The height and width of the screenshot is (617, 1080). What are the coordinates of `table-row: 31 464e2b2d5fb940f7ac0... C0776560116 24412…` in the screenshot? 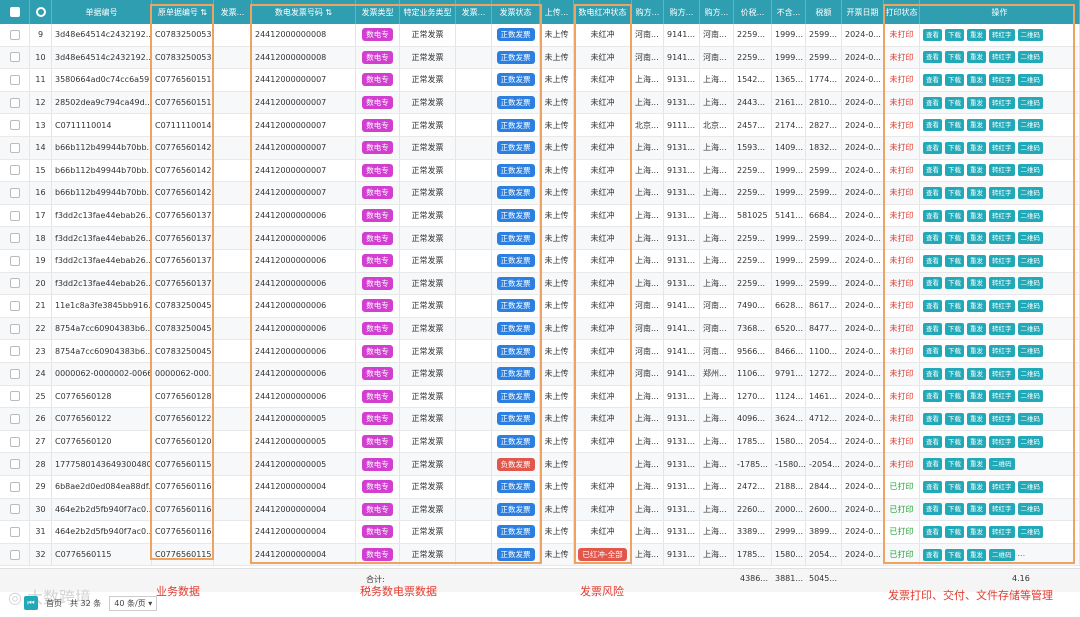 It's located at (540, 532).